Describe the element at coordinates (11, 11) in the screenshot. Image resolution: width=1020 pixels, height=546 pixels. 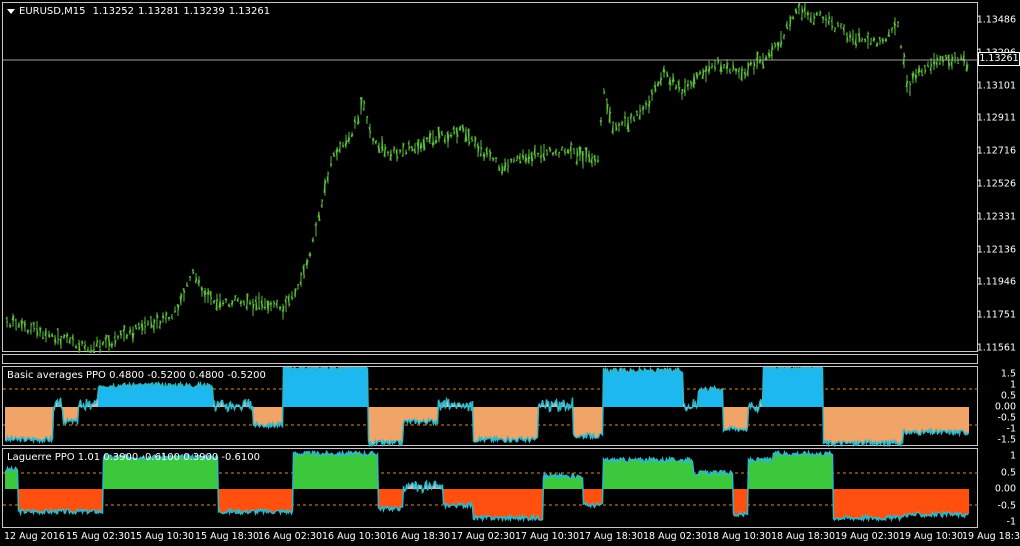
I see `chevron-down-icon` at that location.